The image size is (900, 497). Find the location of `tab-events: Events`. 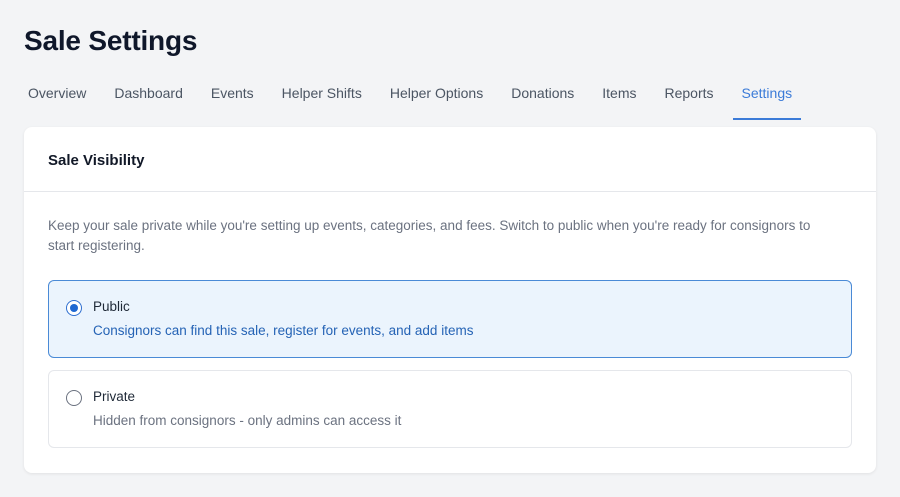

tab-events: Events is located at coordinates (232, 100).